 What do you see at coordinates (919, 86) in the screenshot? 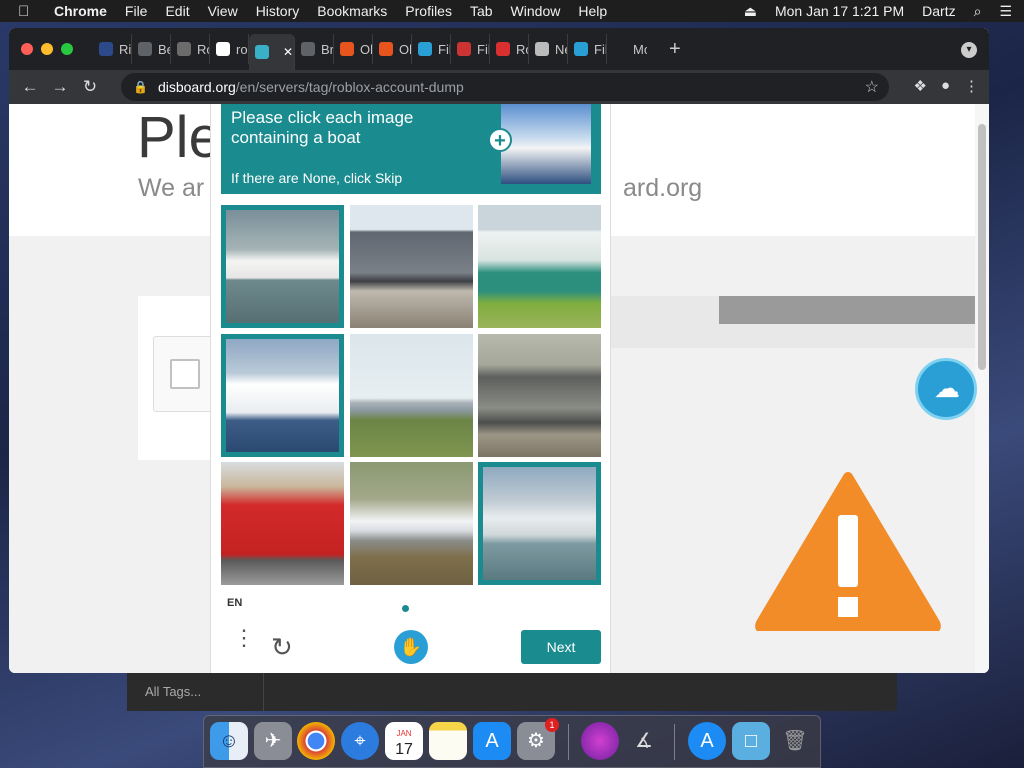
I see `extensions-puzzle-icon: ❖` at bounding box center [919, 86].